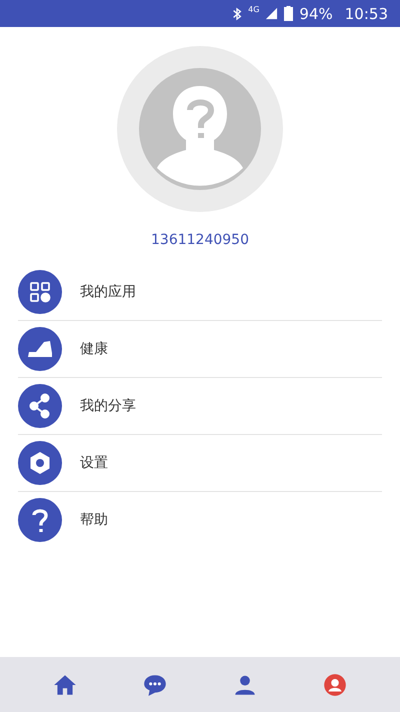  I want to click on clock: 10:53, so click(366, 13).